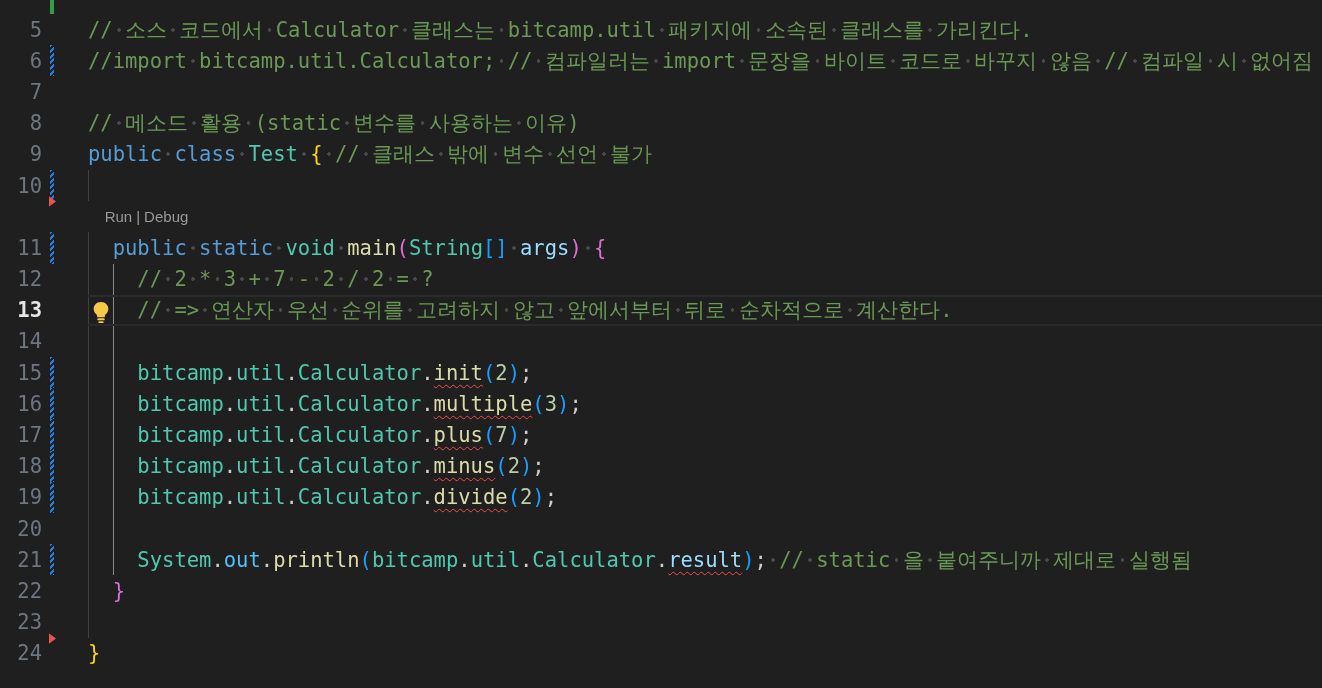 The width and height of the screenshot is (1322, 688). I want to click on line-number: 10, so click(29, 185).